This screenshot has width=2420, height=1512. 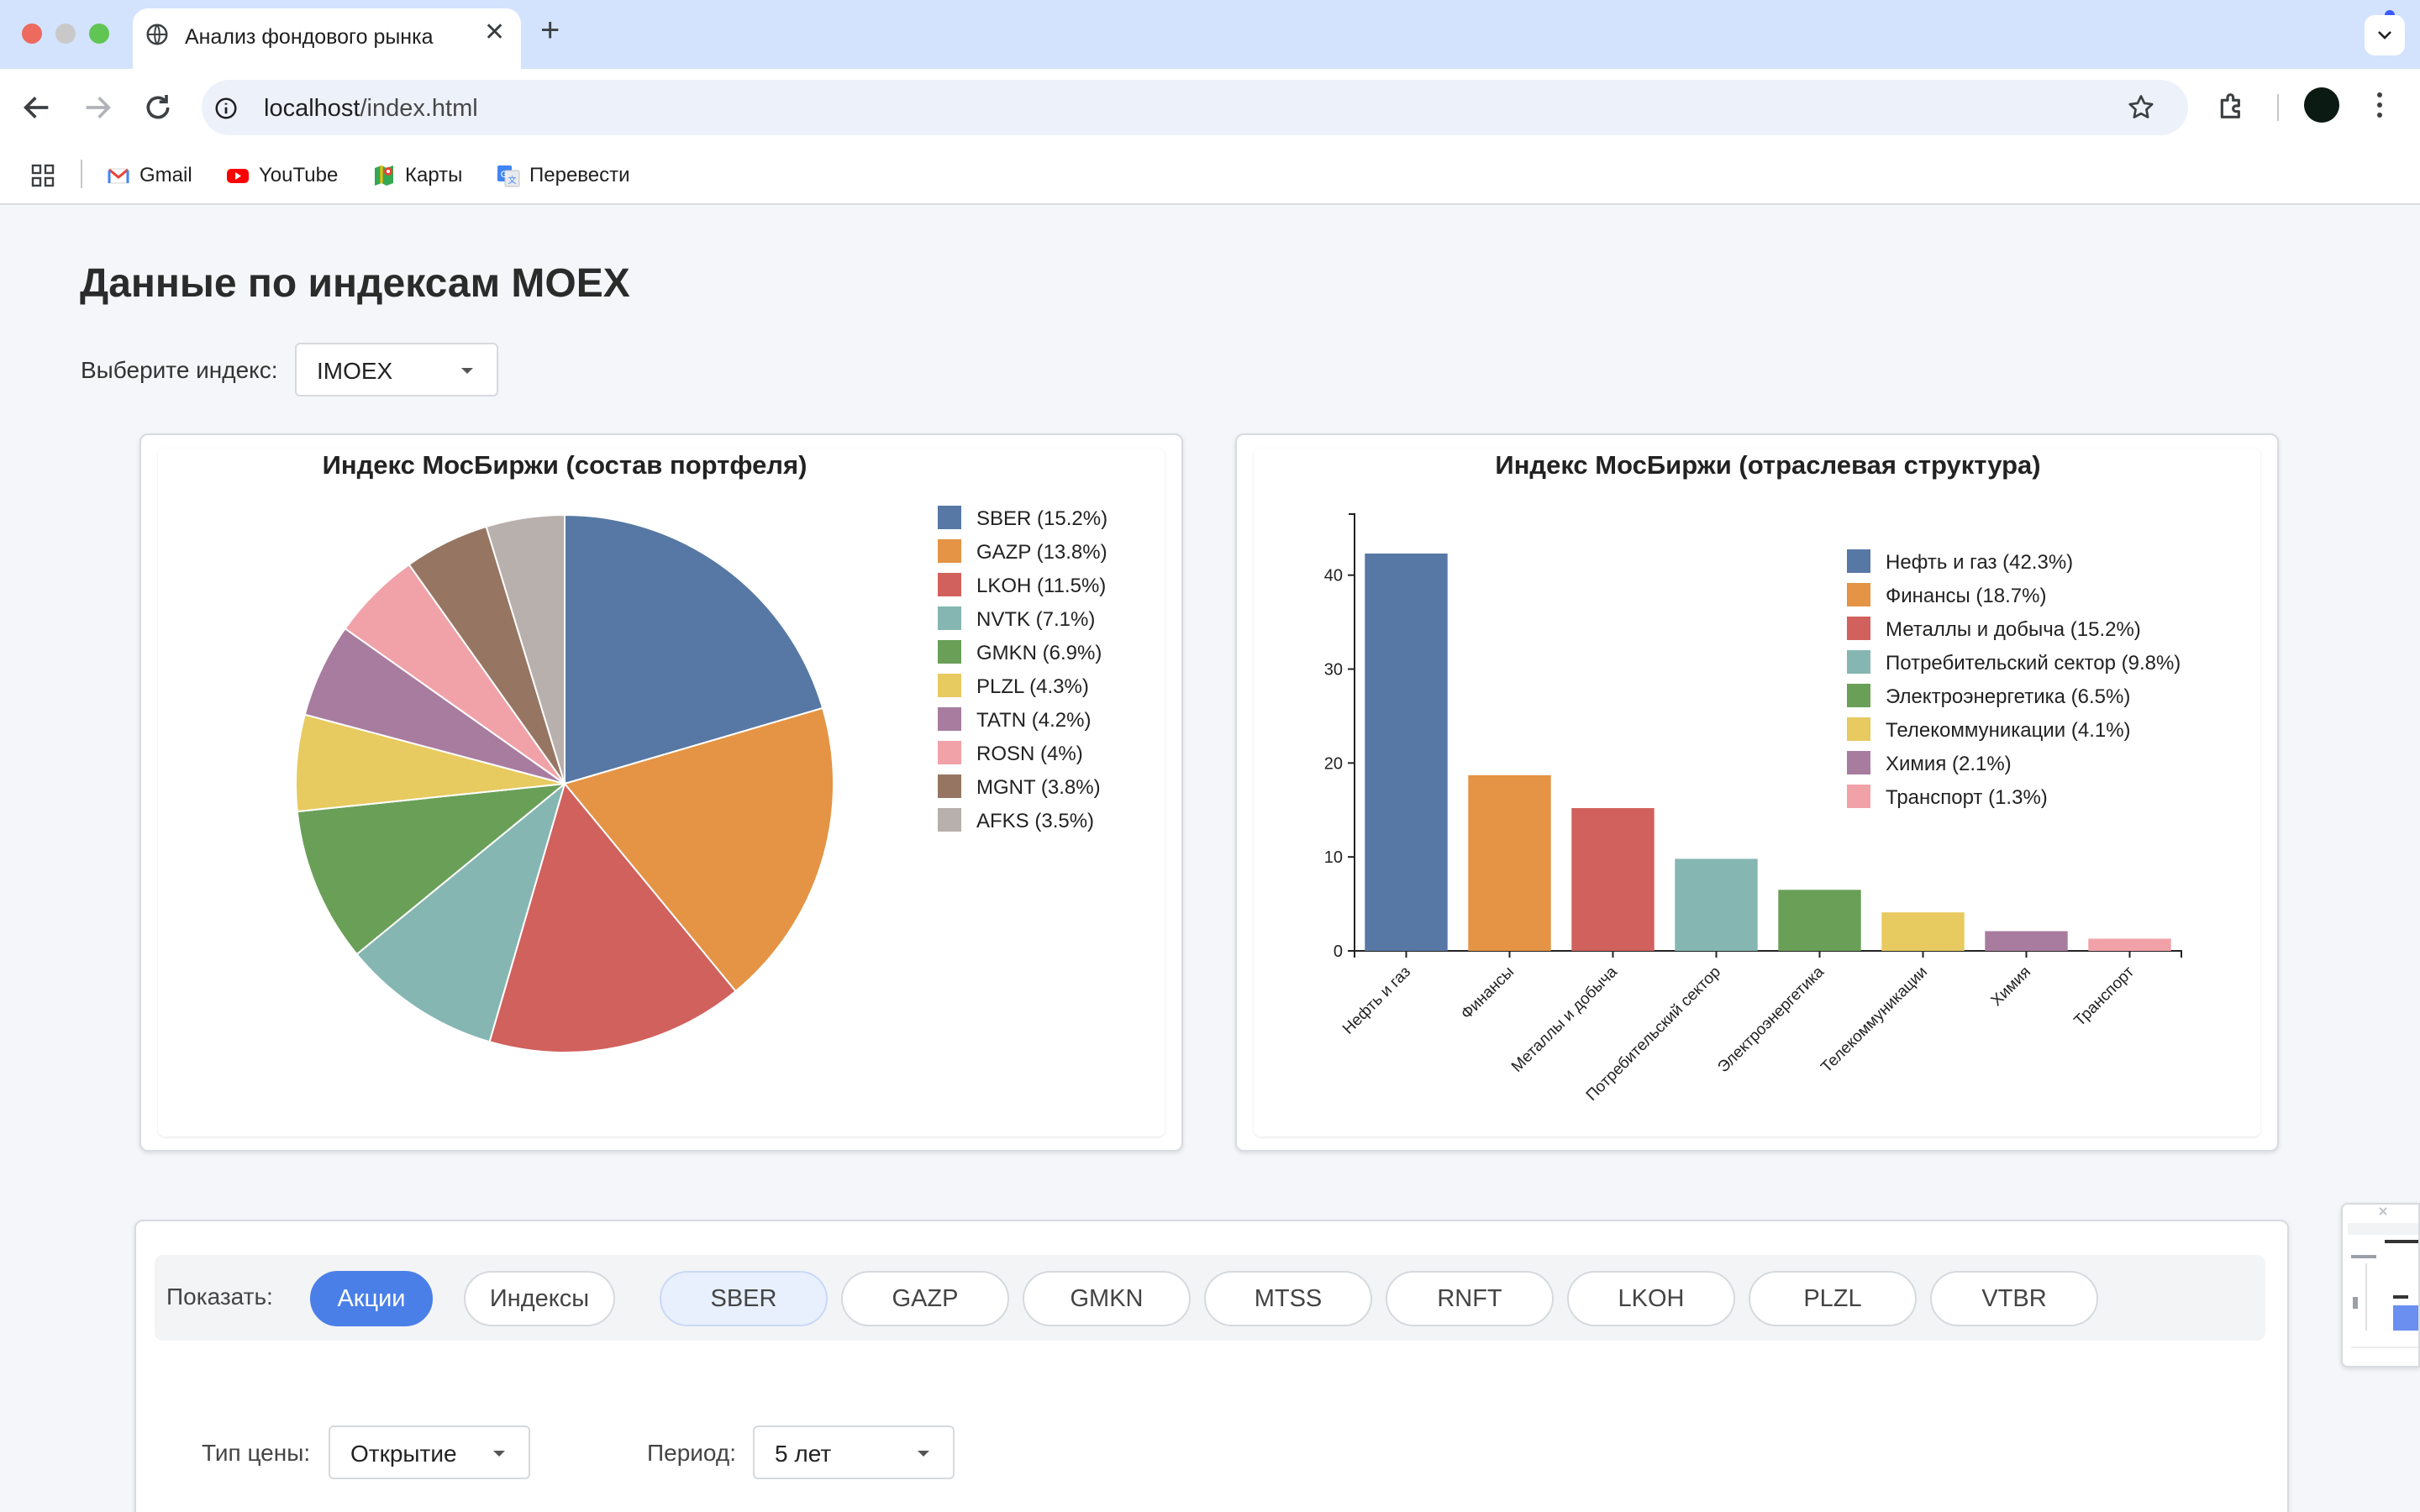 What do you see at coordinates (434, 175) in the screenshot?
I see `bookmark-label: Карты` at bounding box center [434, 175].